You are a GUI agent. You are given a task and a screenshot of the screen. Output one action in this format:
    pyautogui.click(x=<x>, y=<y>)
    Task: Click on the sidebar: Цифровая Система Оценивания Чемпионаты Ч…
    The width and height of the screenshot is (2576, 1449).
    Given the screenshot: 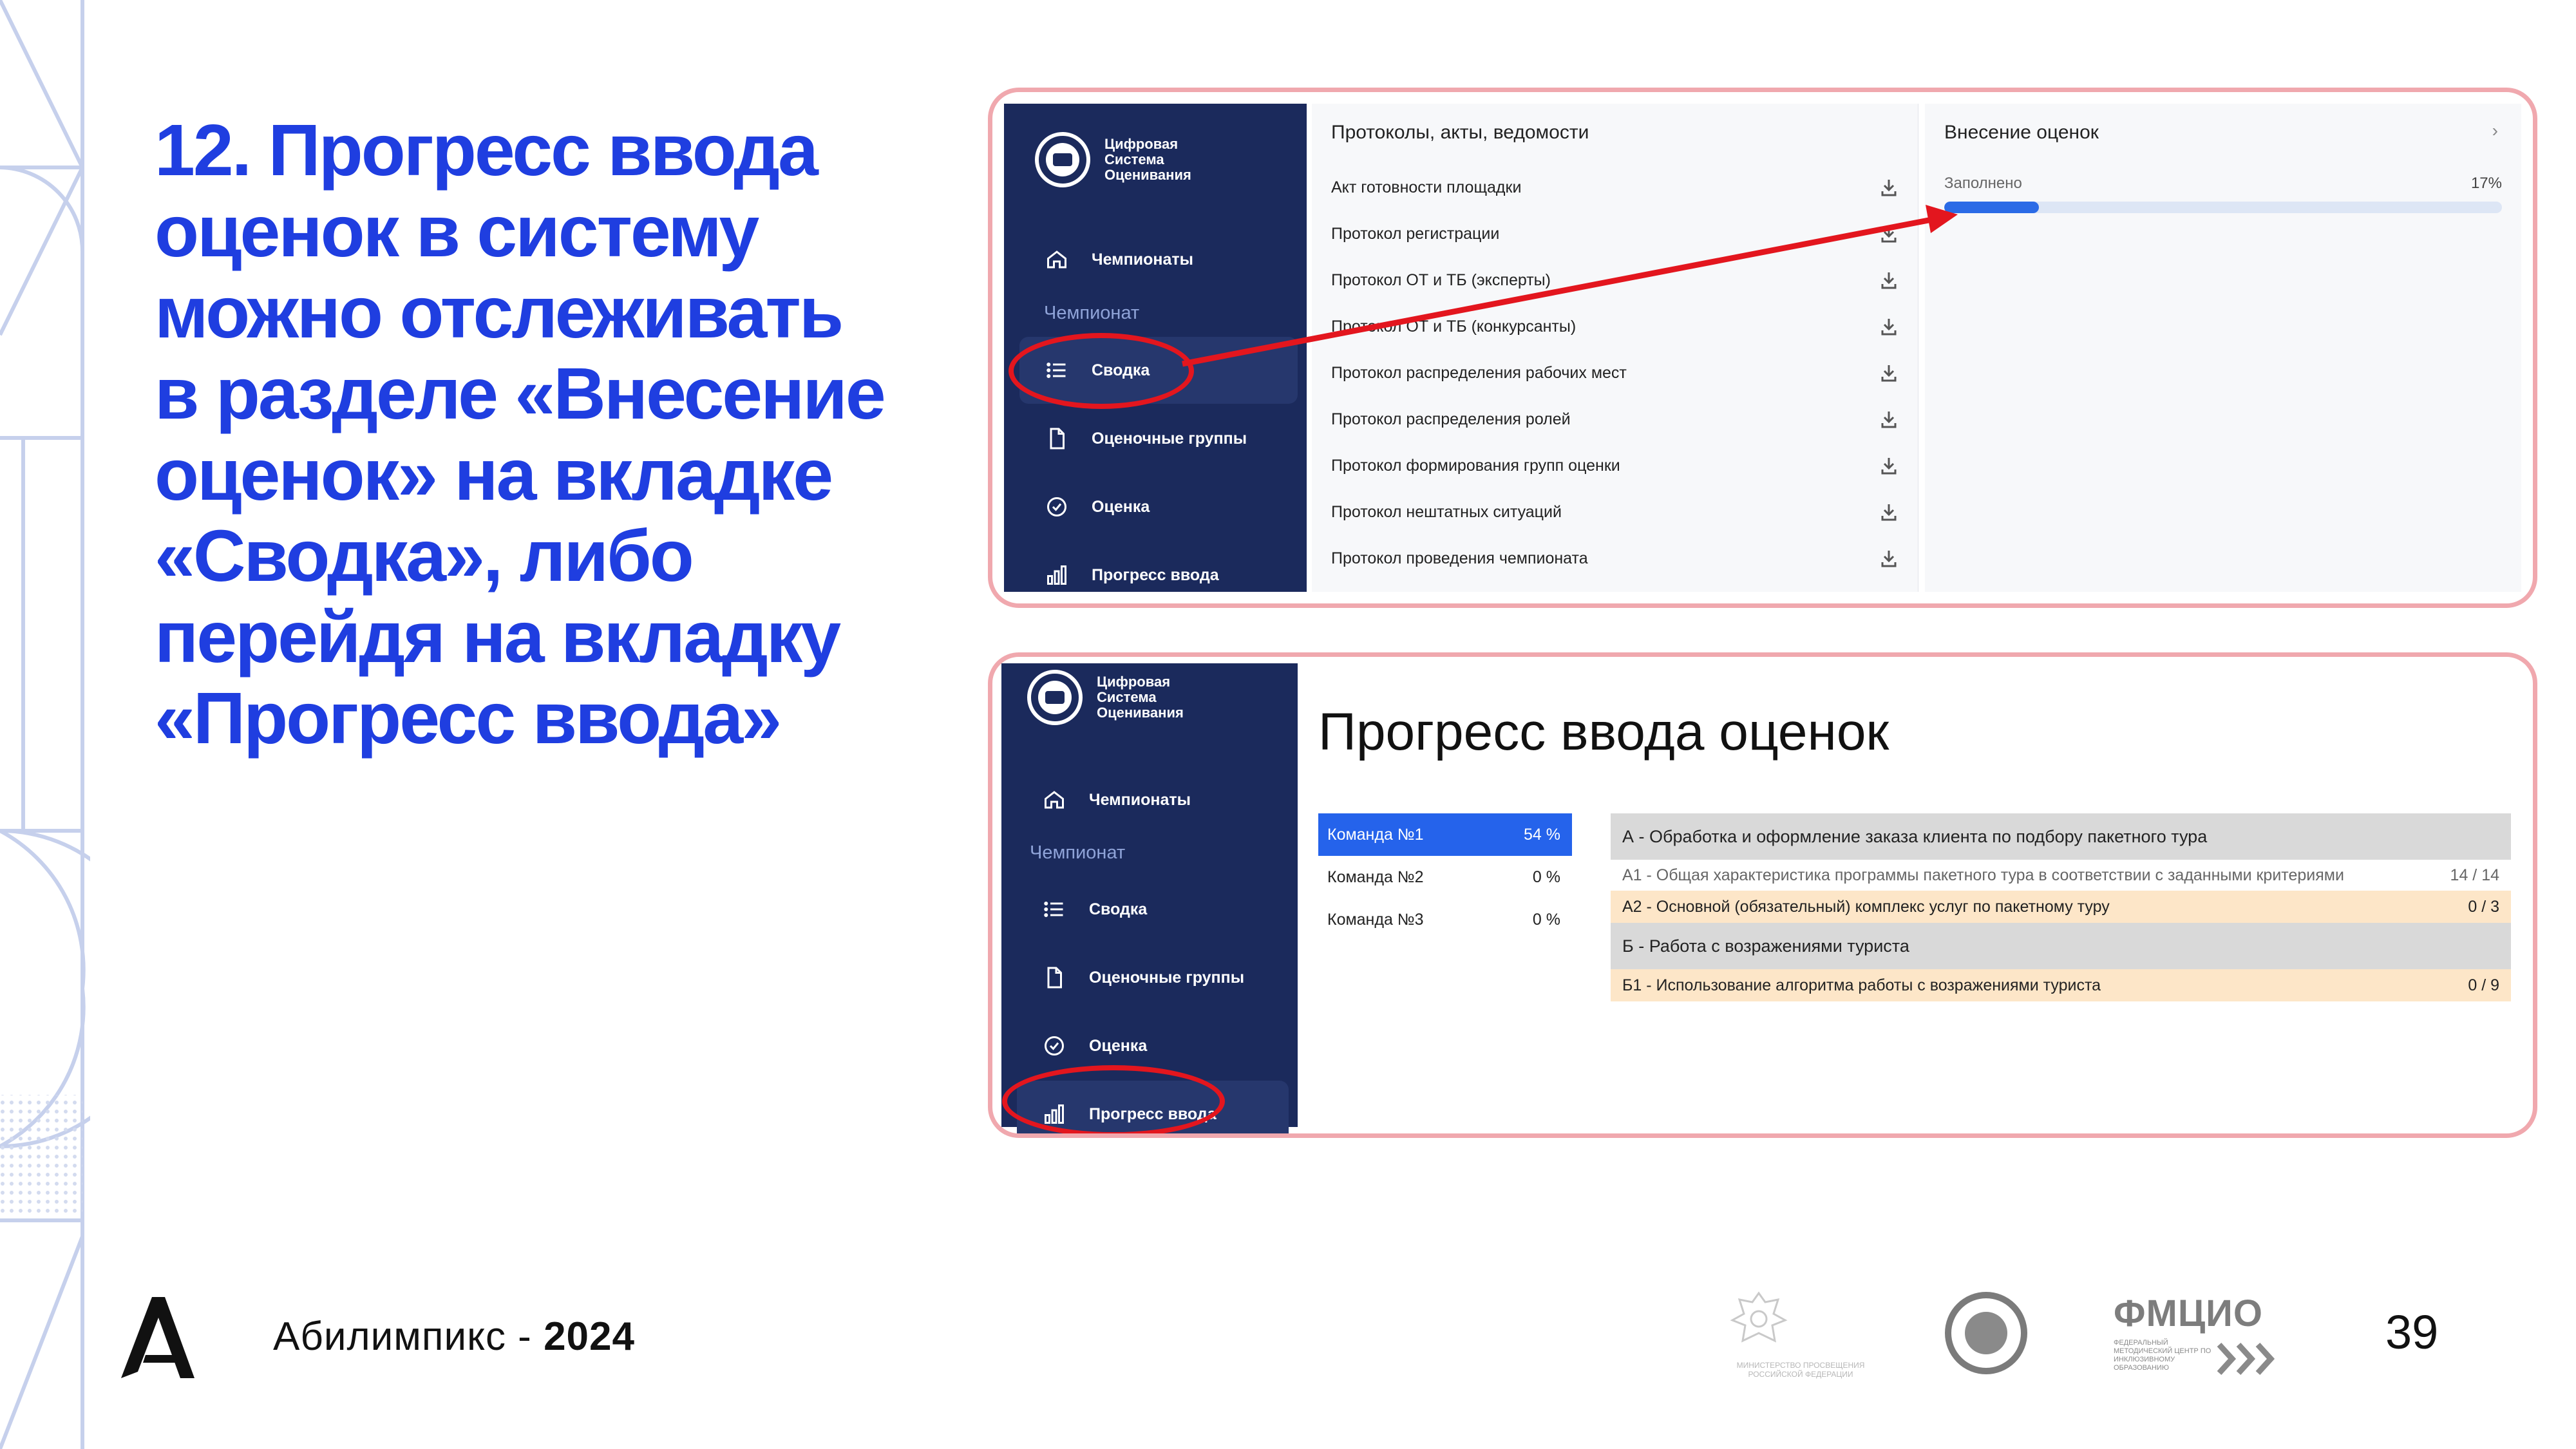 What is the action you would take?
    pyautogui.click(x=1149, y=898)
    